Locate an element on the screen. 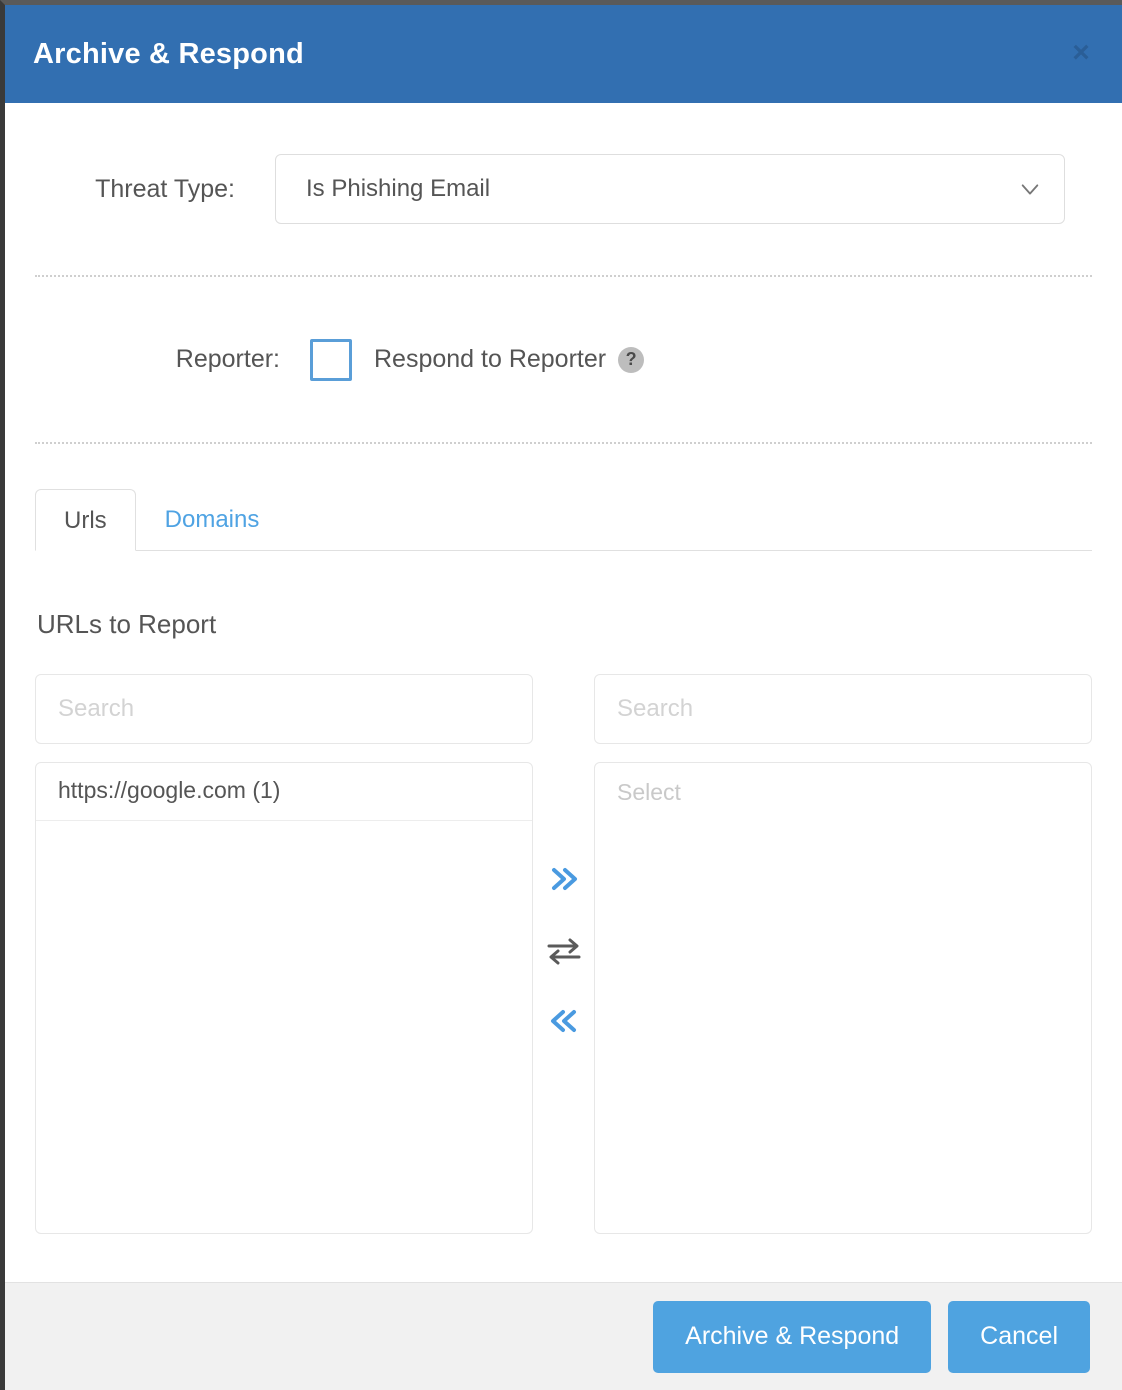 This screenshot has height=1390, width=1122. swap-arrows-icon is located at coordinates (564, 951).